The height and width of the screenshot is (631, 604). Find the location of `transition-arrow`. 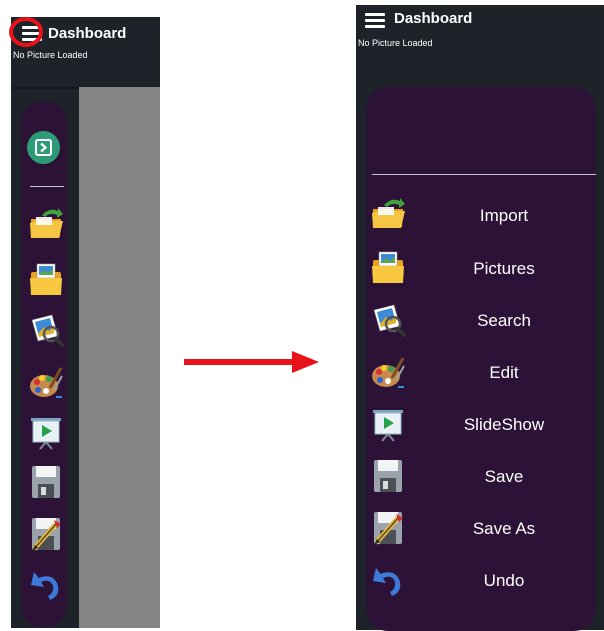

transition-arrow is located at coordinates (251, 362).